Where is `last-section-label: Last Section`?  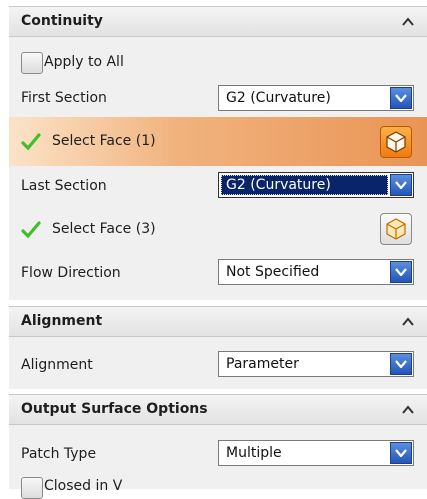 last-section-label: Last Section is located at coordinates (64, 186).